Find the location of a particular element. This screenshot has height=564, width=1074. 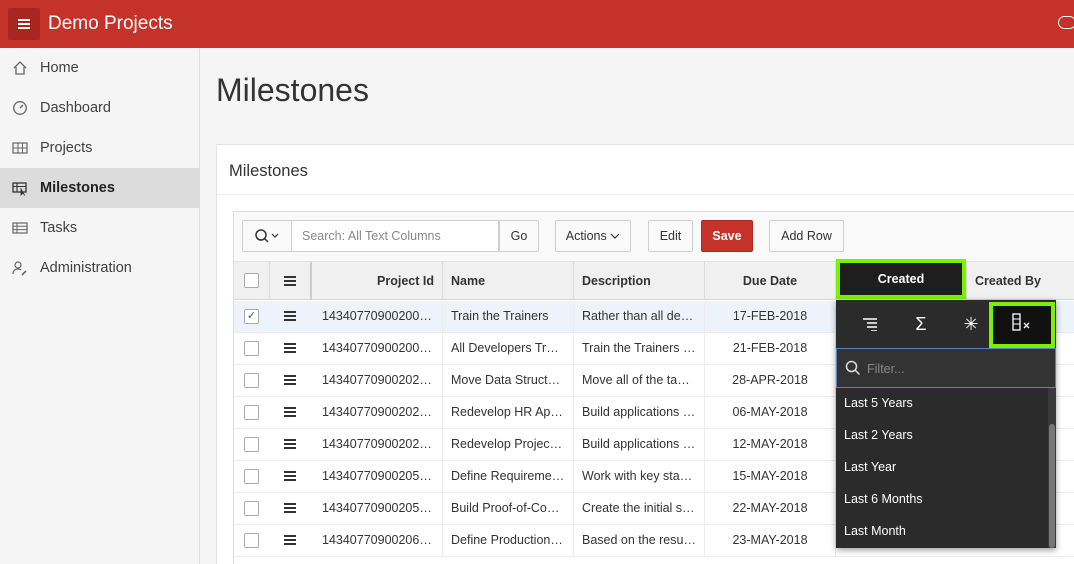

search-column-selector is located at coordinates (267, 236).